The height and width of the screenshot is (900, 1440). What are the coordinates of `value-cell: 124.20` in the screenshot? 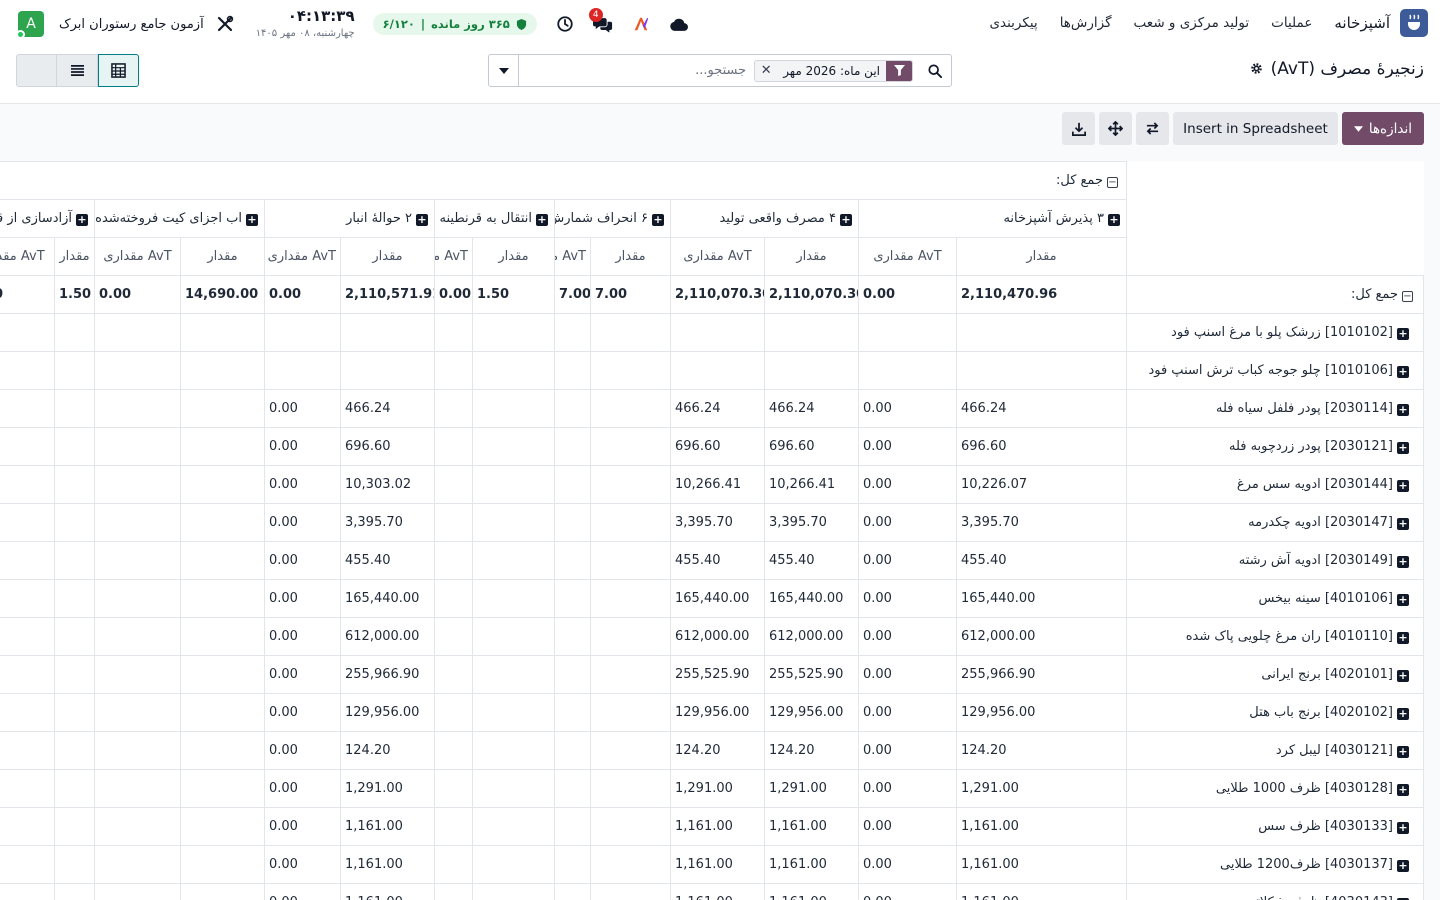 It's located at (387, 750).